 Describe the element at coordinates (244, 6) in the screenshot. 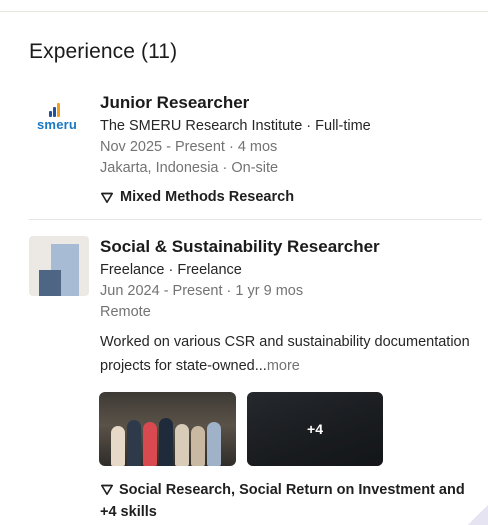

I see `top-divider` at that location.